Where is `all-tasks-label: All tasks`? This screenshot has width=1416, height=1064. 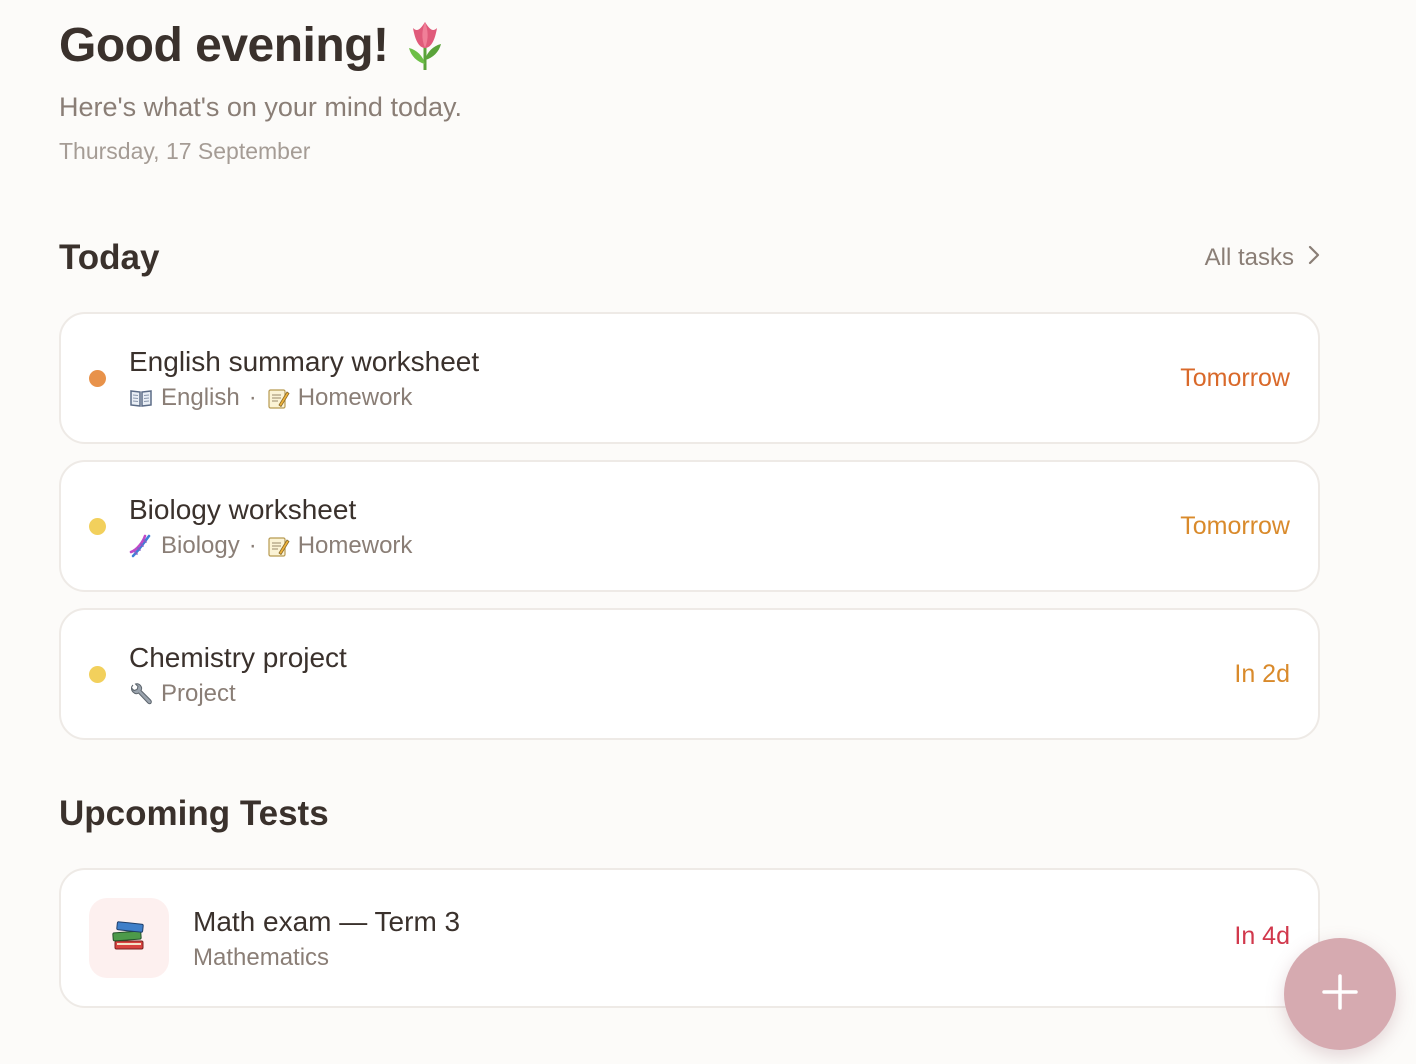
all-tasks-label: All tasks is located at coordinates (1249, 257).